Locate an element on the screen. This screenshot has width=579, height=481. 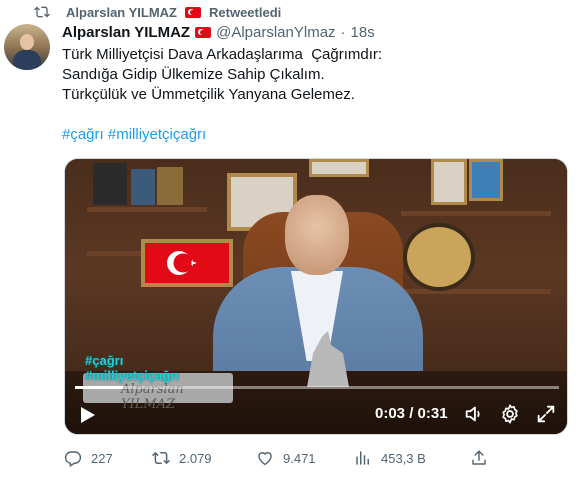
reply-icon is located at coordinates (73, 458).